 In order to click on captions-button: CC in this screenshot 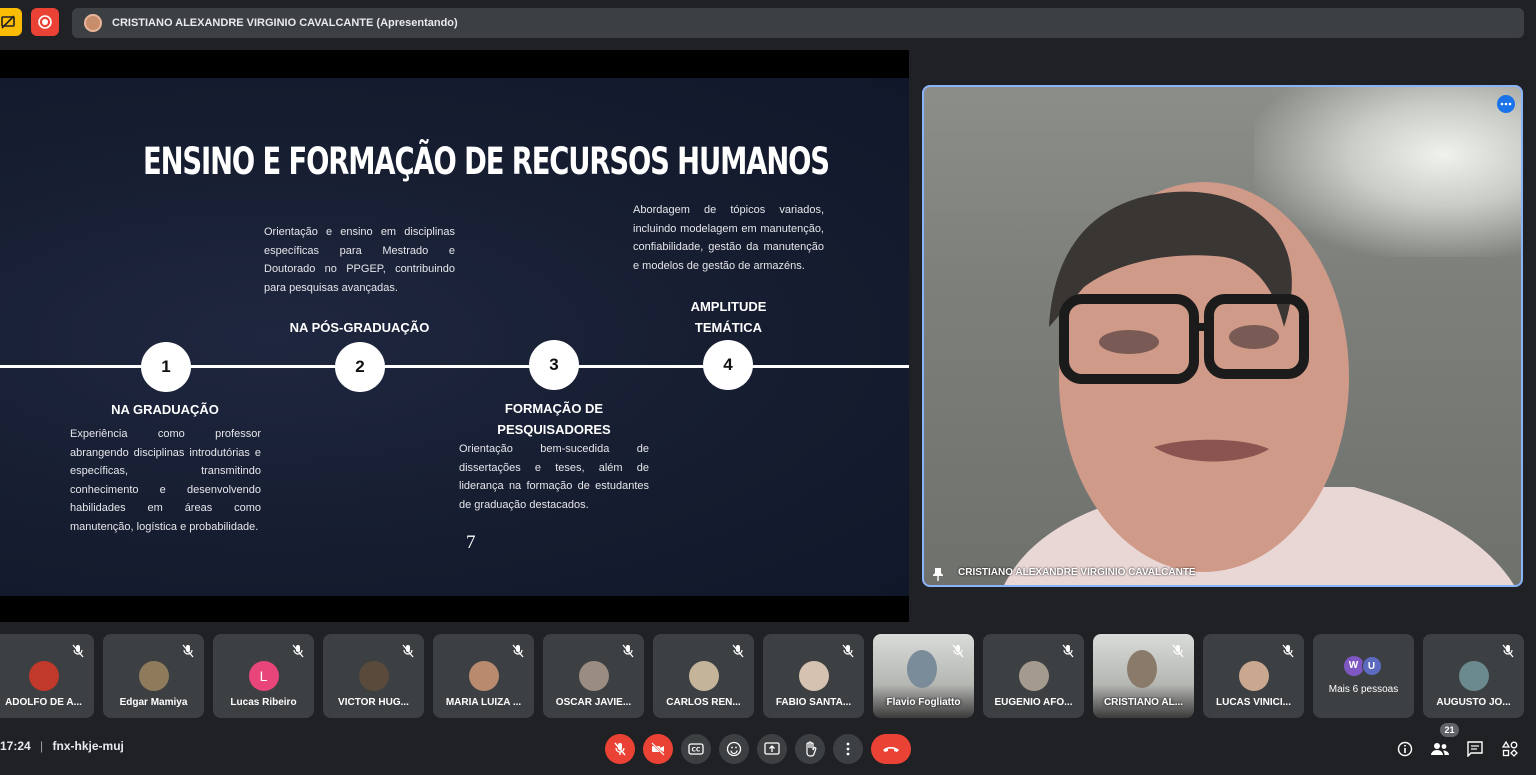, I will do `click(696, 749)`.